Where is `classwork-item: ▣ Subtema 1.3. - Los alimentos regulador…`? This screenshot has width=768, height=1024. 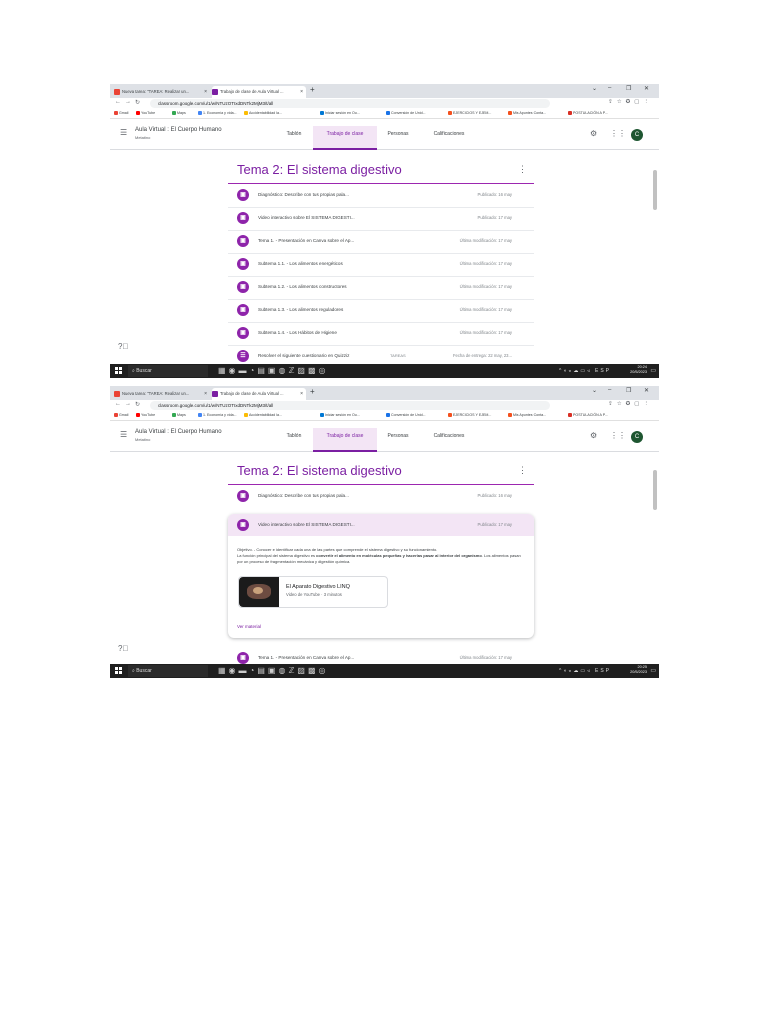
classwork-item: ▣ Subtema 1.3. - Los alimentos regulador… is located at coordinates (381, 311).